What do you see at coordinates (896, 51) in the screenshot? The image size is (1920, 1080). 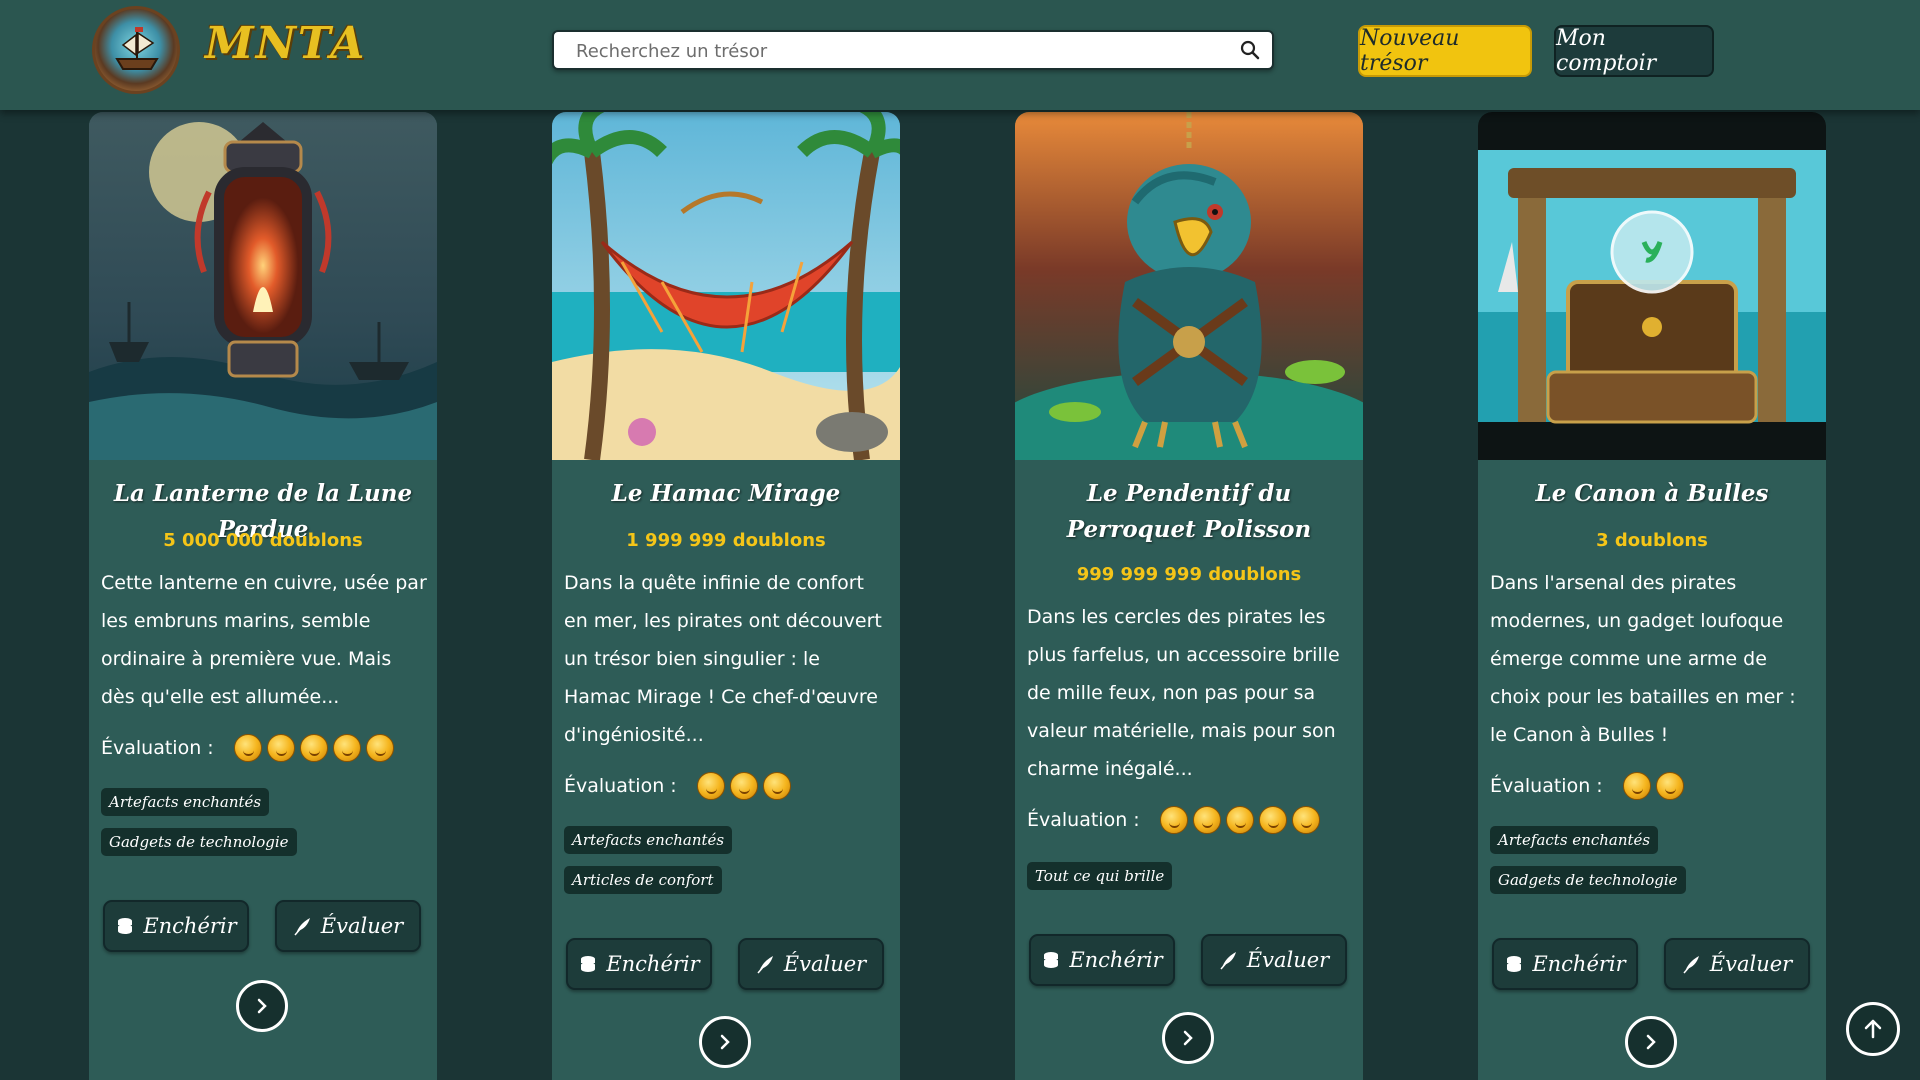 I see `search-input` at bounding box center [896, 51].